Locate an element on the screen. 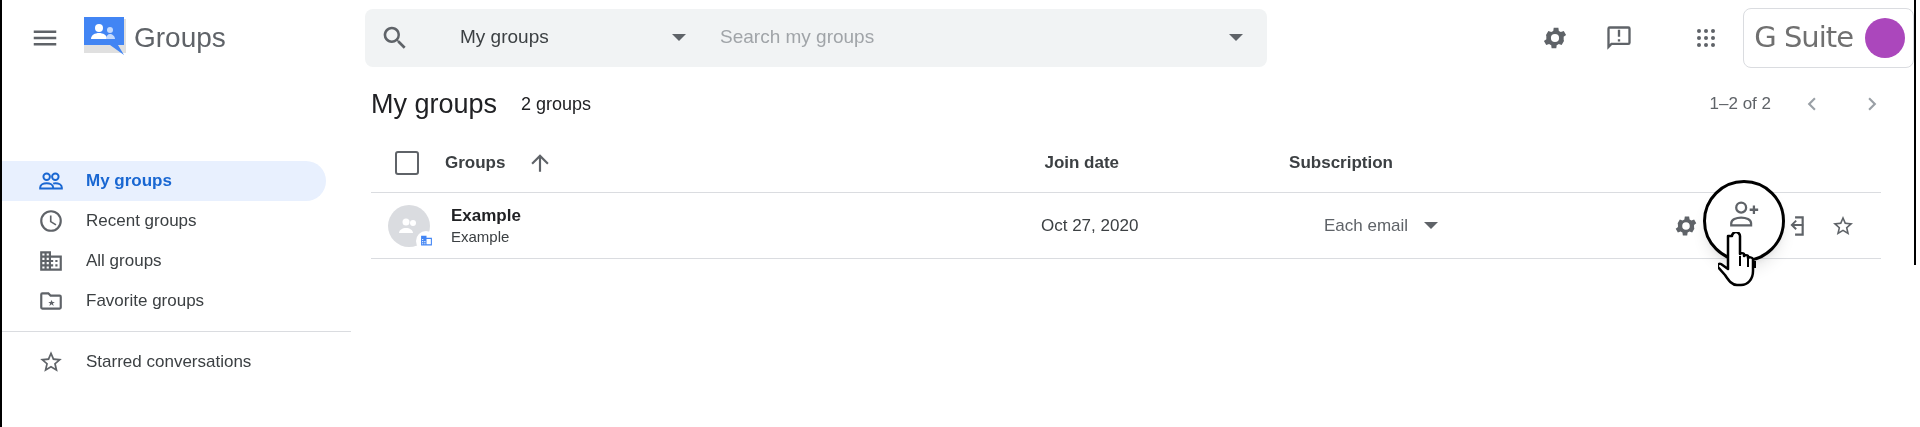 The image size is (1920, 427). sidebar-item: My groups is located at coordinates (163, 181).